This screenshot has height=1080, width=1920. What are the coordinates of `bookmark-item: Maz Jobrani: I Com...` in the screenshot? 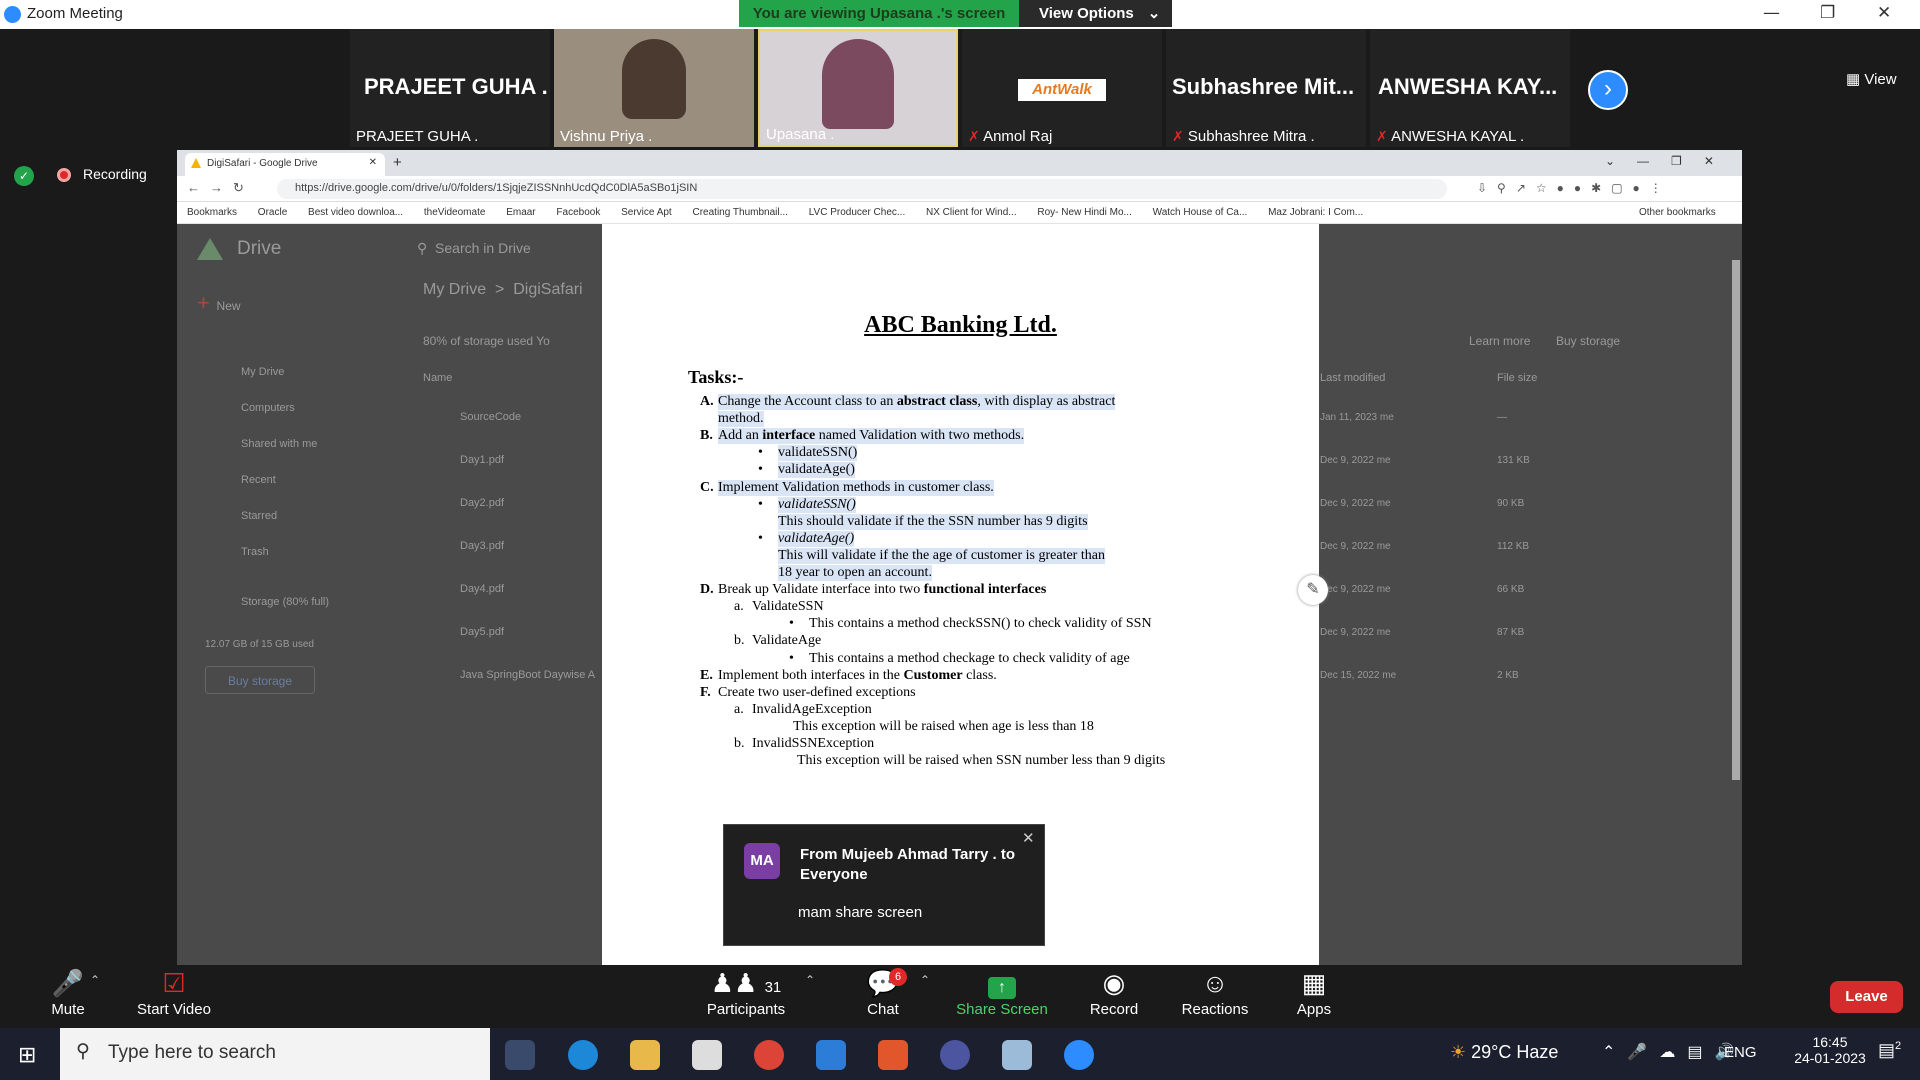 It's located at (1315, 212).